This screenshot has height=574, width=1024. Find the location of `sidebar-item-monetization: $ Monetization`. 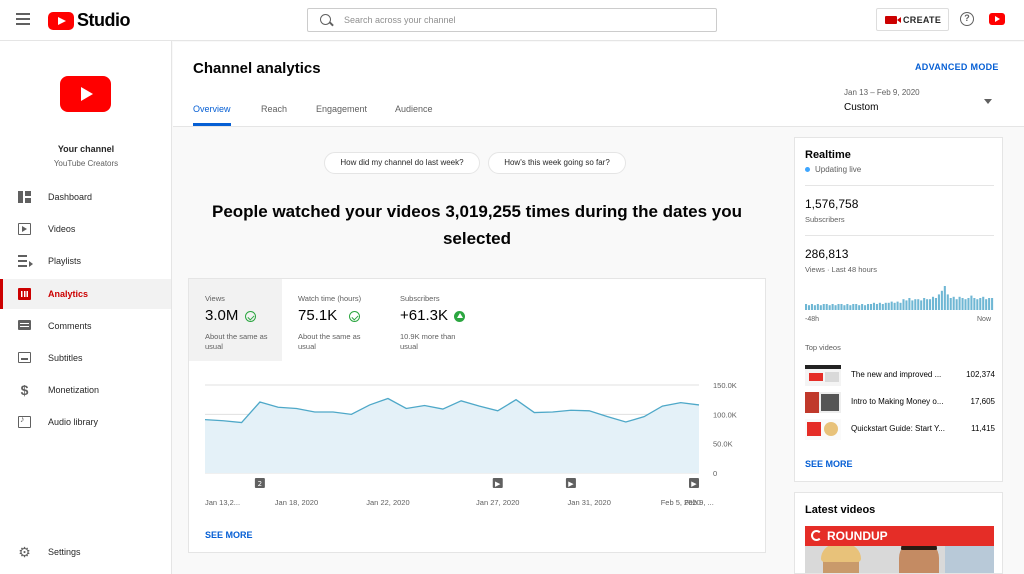

sidebar-item-monetization: $ Monetization is located at coordinates (85, 390).